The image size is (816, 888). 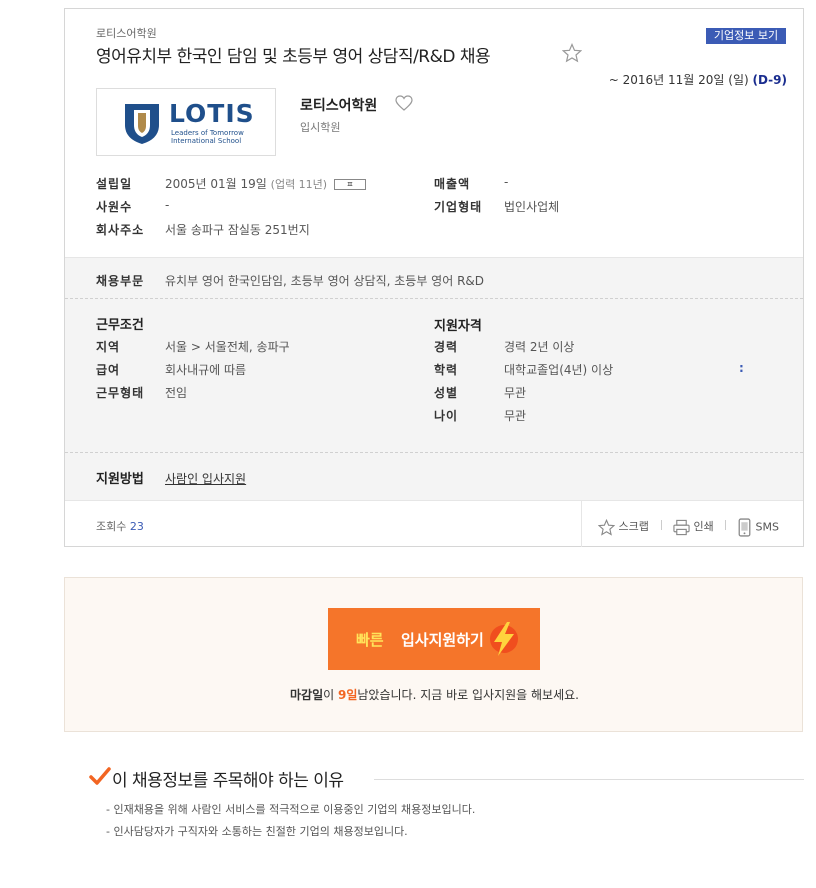 What do you see at coordinates (120, 393) in the screenshot?
I see `worktype-label: 근무형태` at bounding box center [120, 393].